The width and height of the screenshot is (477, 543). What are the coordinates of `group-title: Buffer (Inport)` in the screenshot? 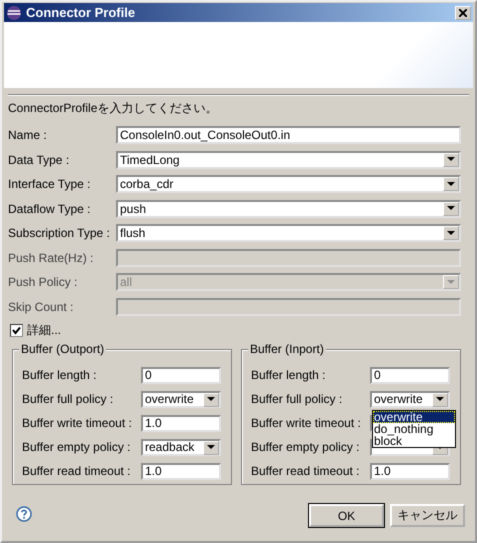 It's located at (287, 349).